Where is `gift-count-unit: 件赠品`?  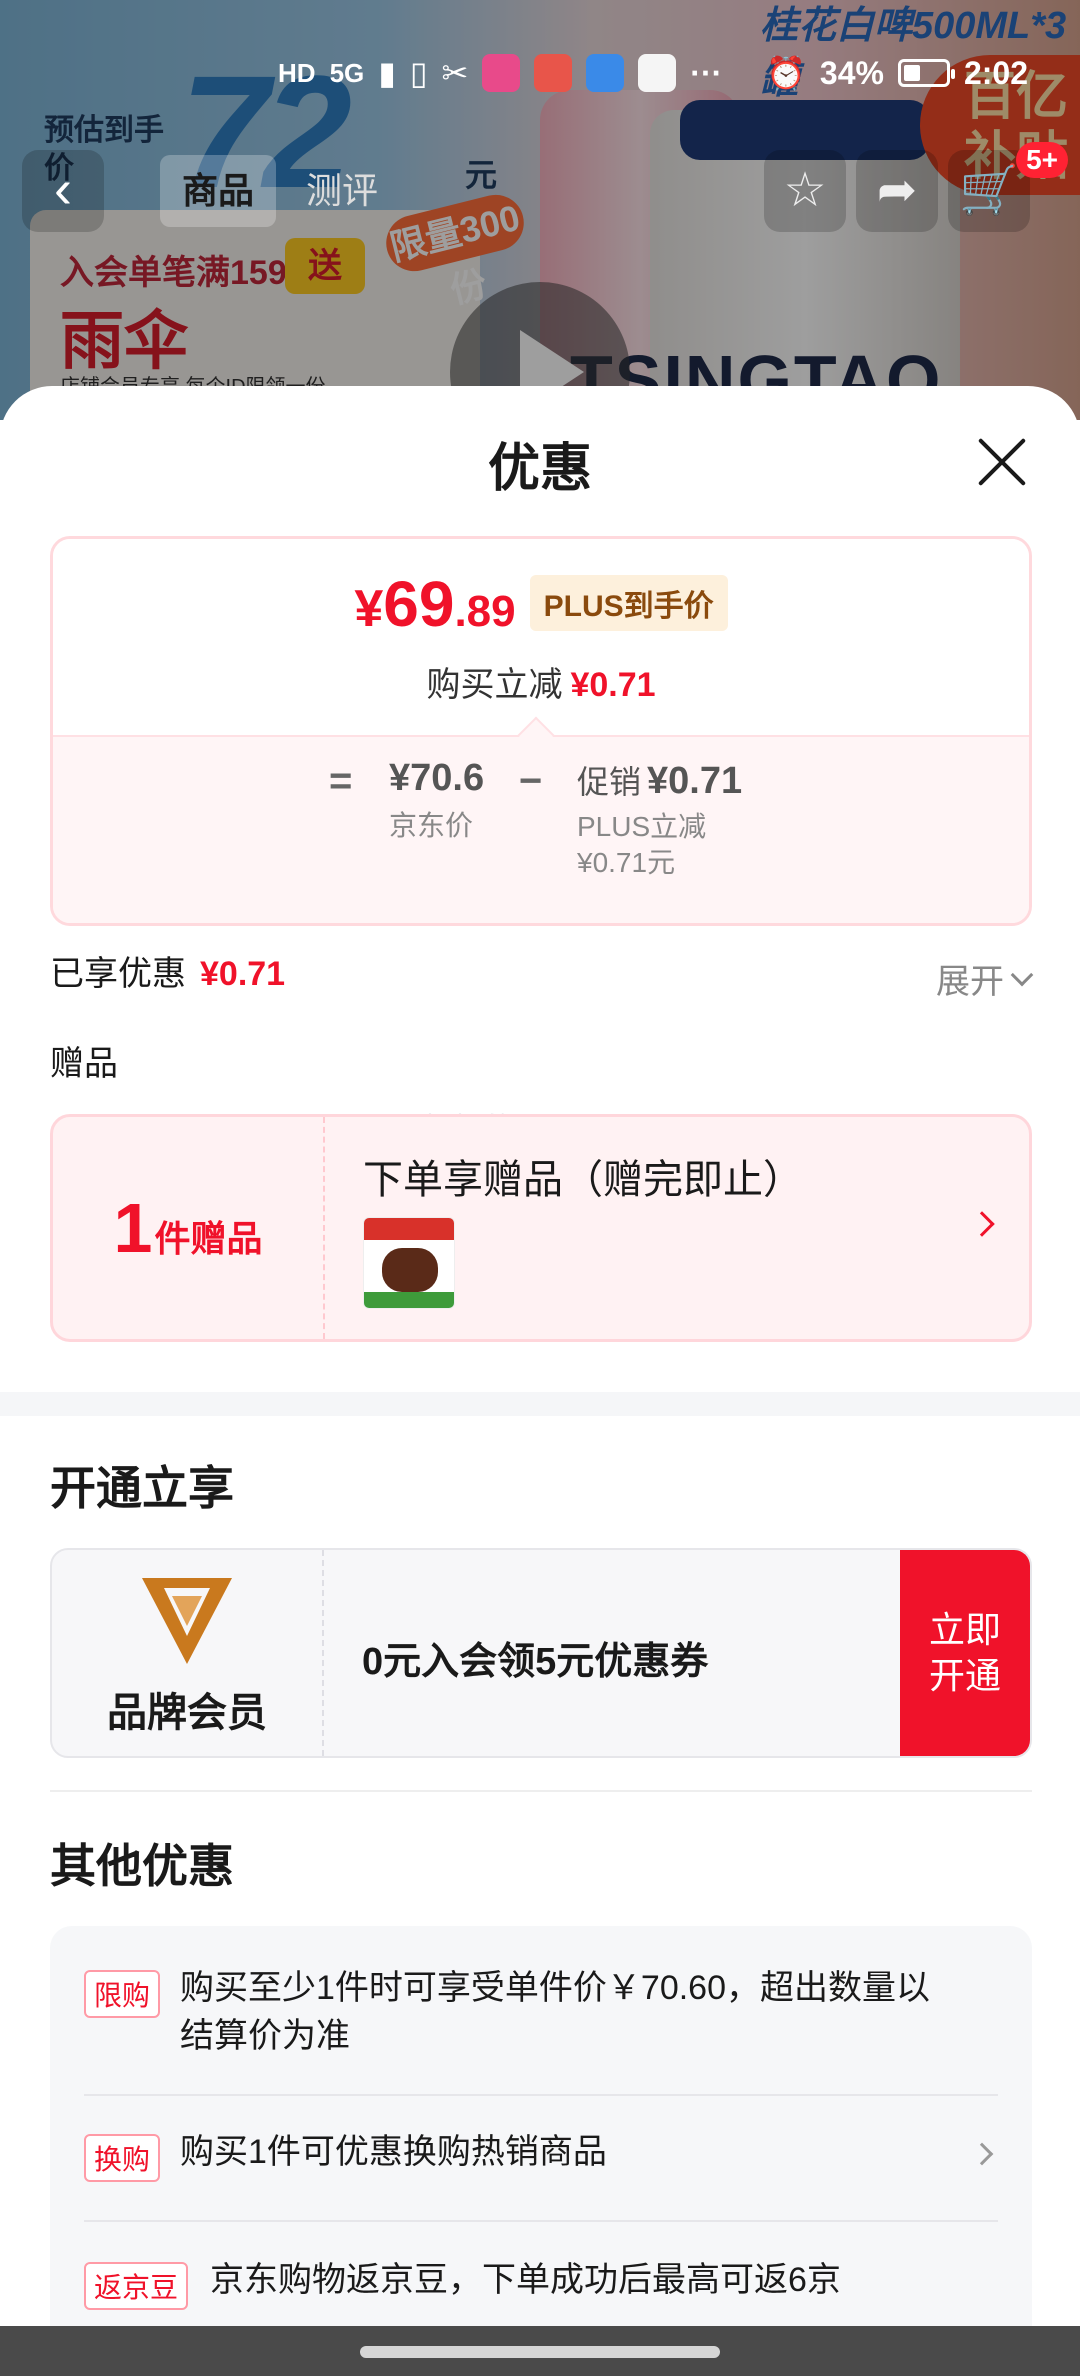 gift-count-unit: 件赠品 is located at coordinates (208, 1238).